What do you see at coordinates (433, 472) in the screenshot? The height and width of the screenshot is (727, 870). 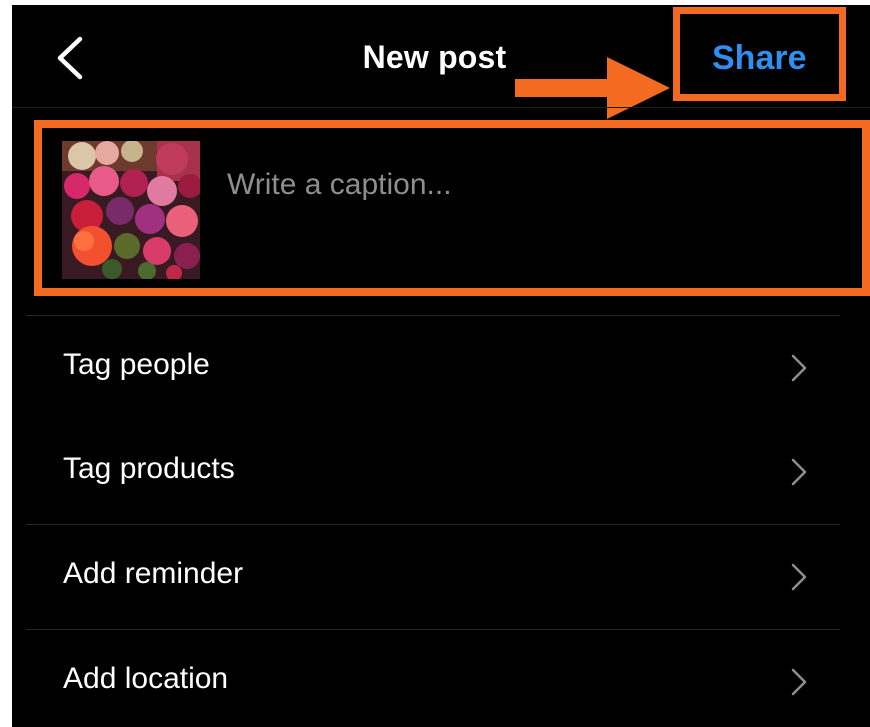 I see `menu-item-tag-products: Tag products` at bounding box center [433, 472].